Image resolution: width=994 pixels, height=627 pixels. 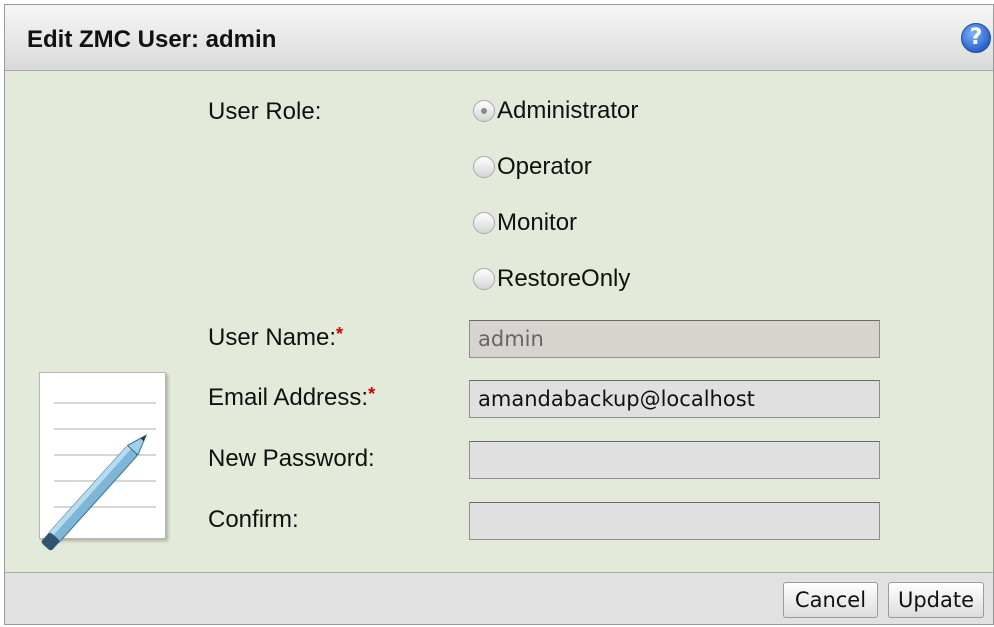 What do you see at coordinates (152, 39) in the screenshot?
I see `dialog-title: Edit ZMC User: admin` at bounding box center [152, 39].